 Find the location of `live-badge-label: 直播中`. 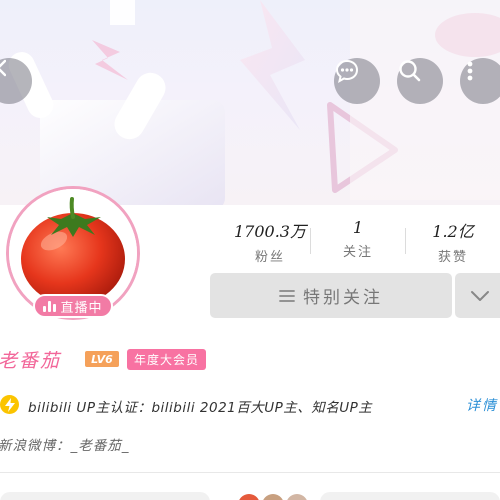

live-badge-label: 直播中 is located at coordinates (81, 308).